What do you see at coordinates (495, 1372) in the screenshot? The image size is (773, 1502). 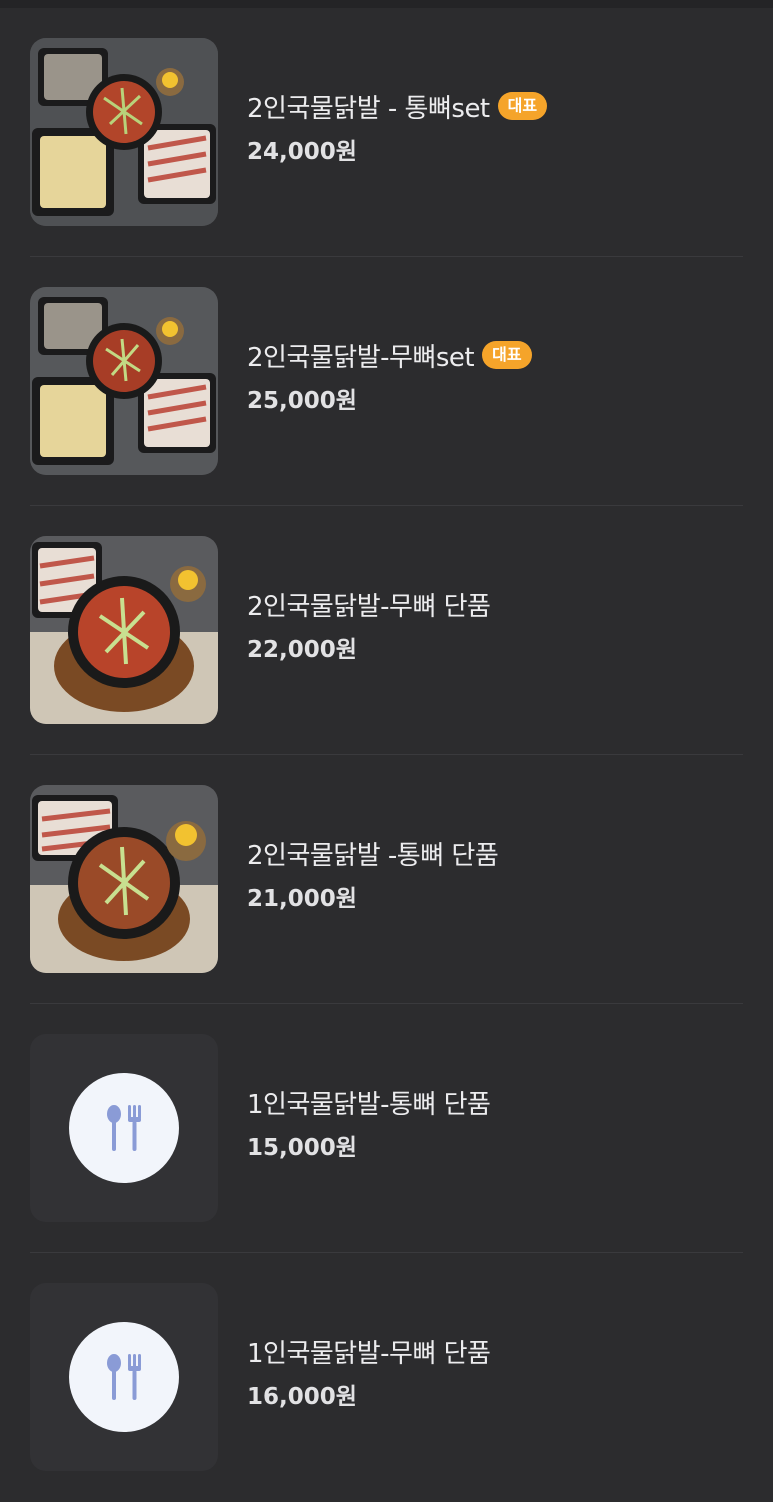 I see `menu-item-info: 1인국물닭발-무뼈 단품 16,000원` at bounding box center [495, 1372].